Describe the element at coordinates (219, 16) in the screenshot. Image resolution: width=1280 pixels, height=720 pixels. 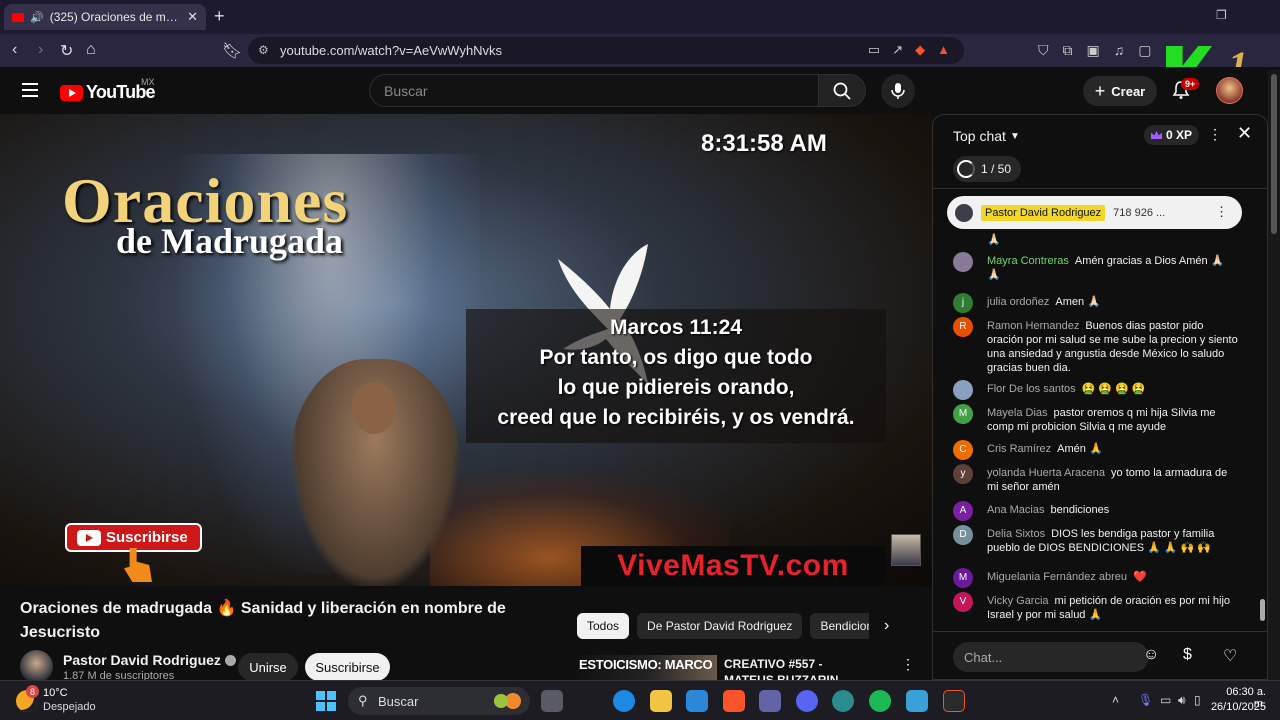
I see `new-tab-icon: +` at that location.